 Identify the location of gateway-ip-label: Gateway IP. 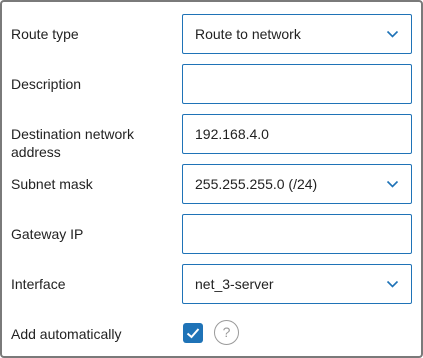
(47, 234).